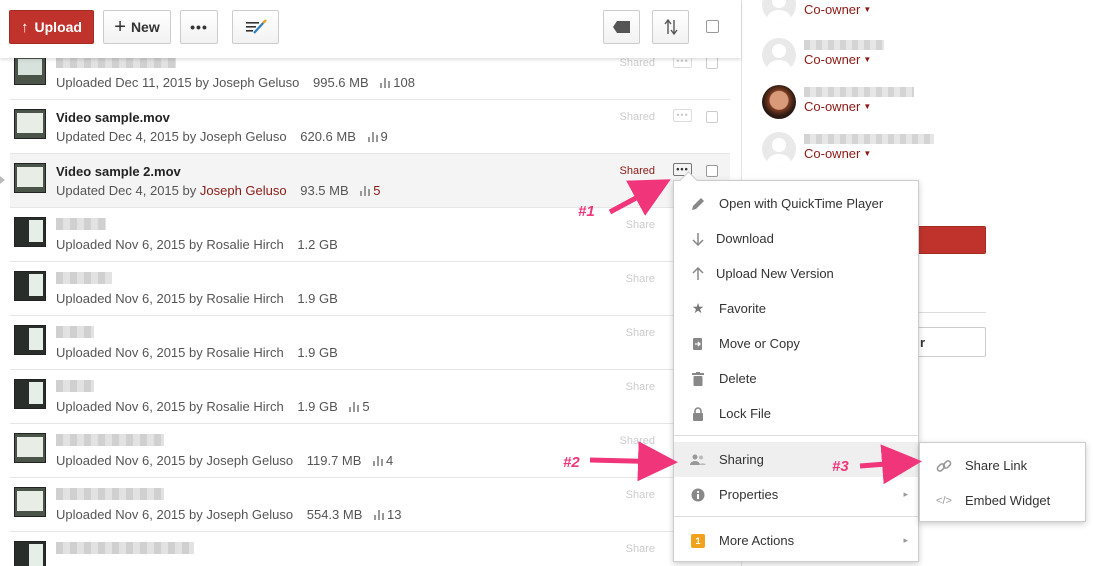  I want to click on file-status: Updated, so click(81, 190).